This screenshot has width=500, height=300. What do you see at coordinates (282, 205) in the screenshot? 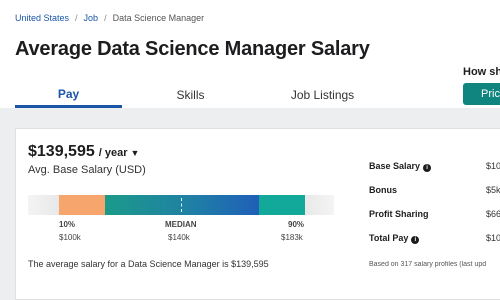
I see `salary-range-high-segment` at bounding box center [282, 205].